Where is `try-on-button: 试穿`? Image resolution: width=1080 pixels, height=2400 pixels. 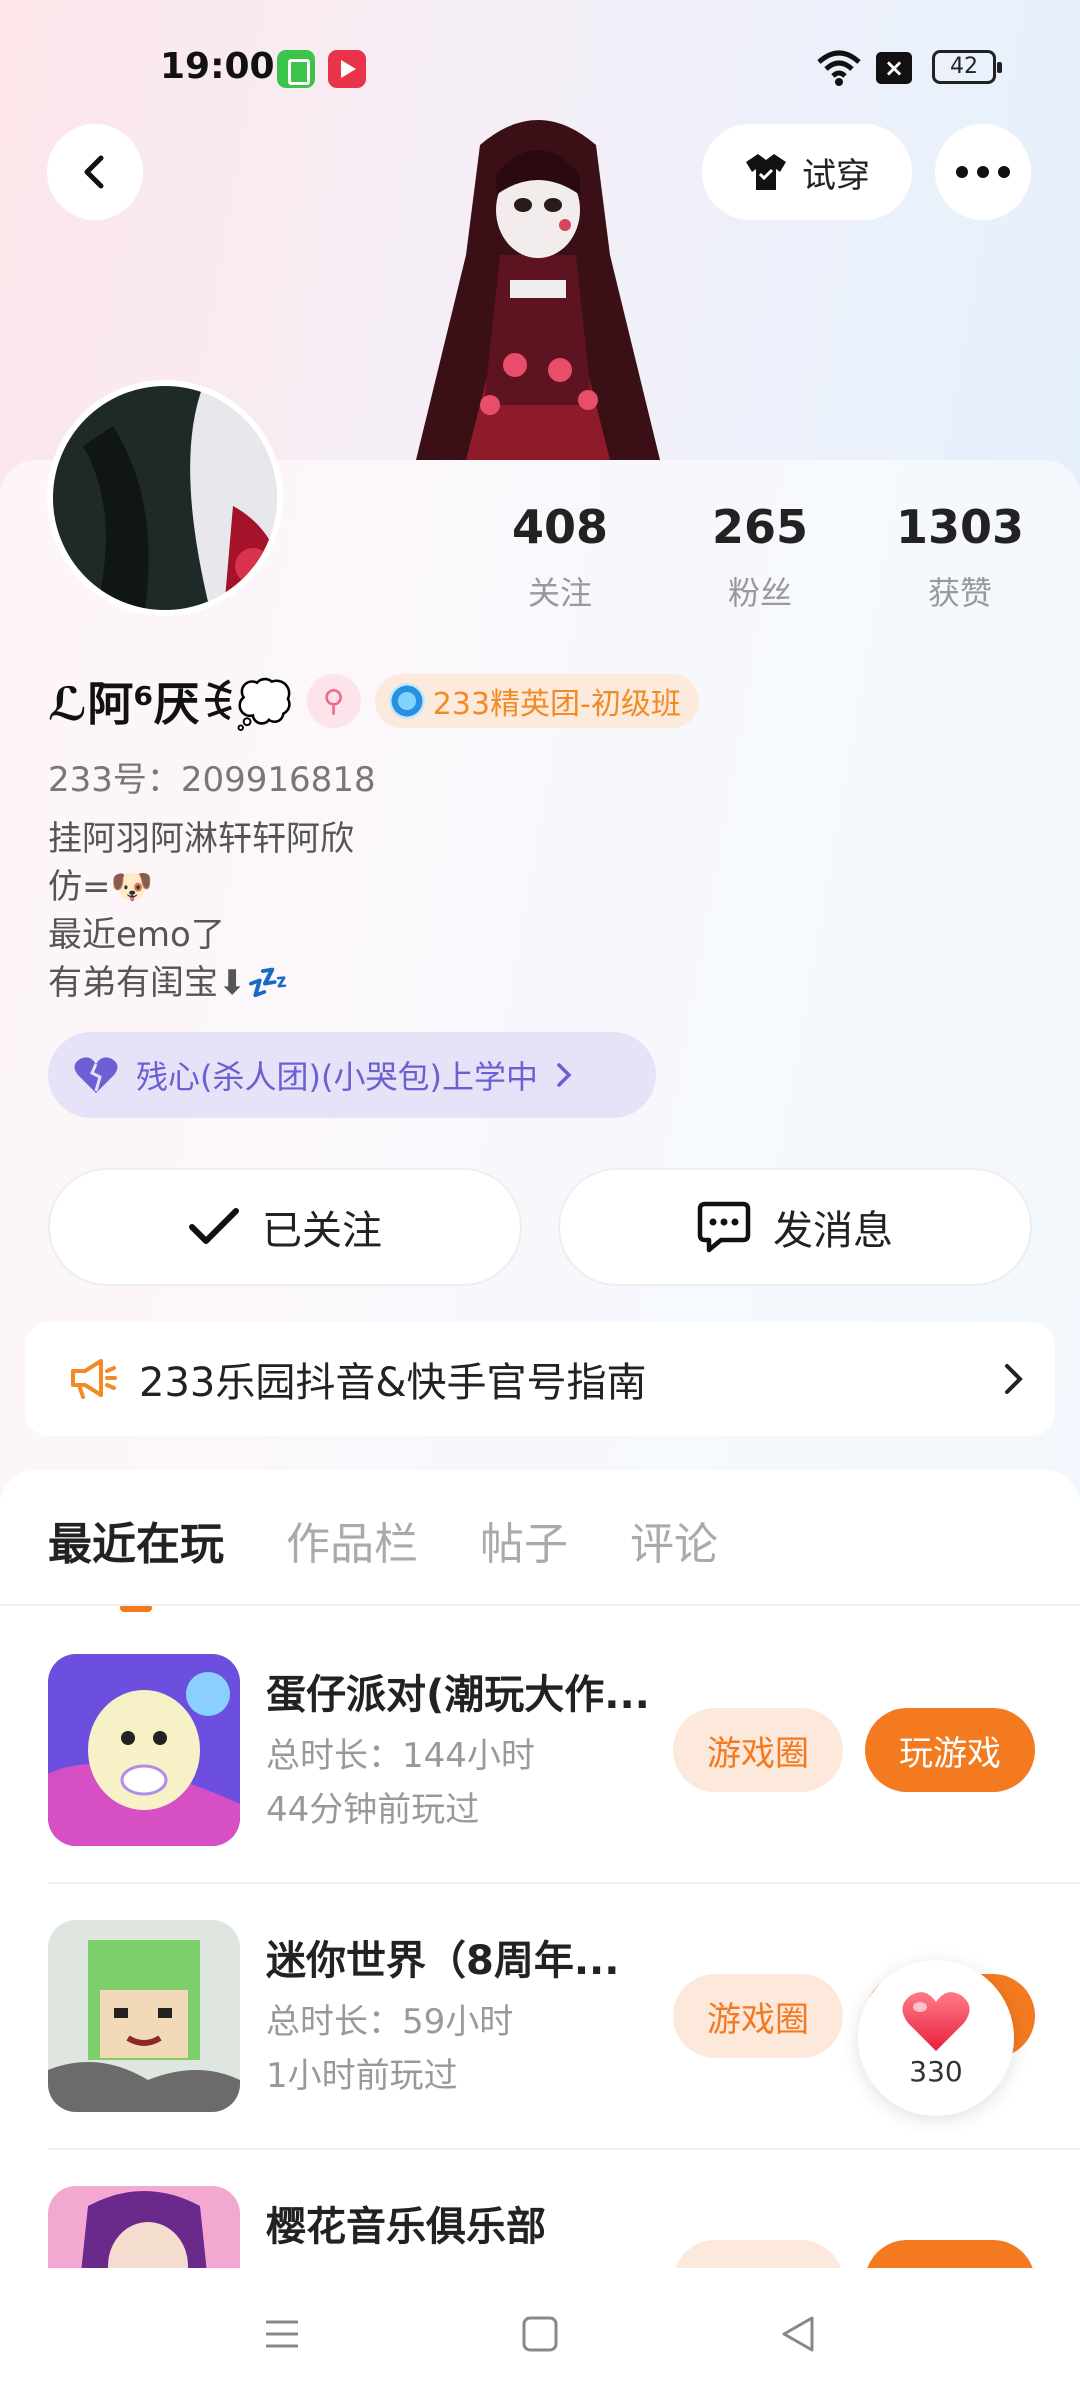 try-on-button: 试穿 is located at coordinates (807, 172).